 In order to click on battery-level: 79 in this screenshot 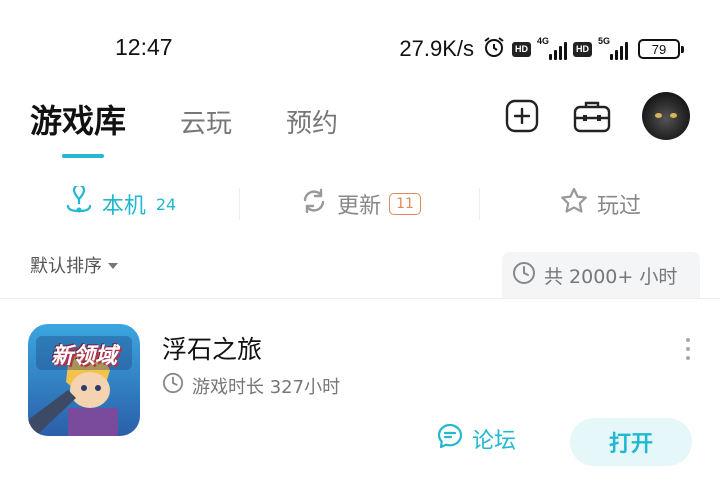, I will do `click(659, 49)`.